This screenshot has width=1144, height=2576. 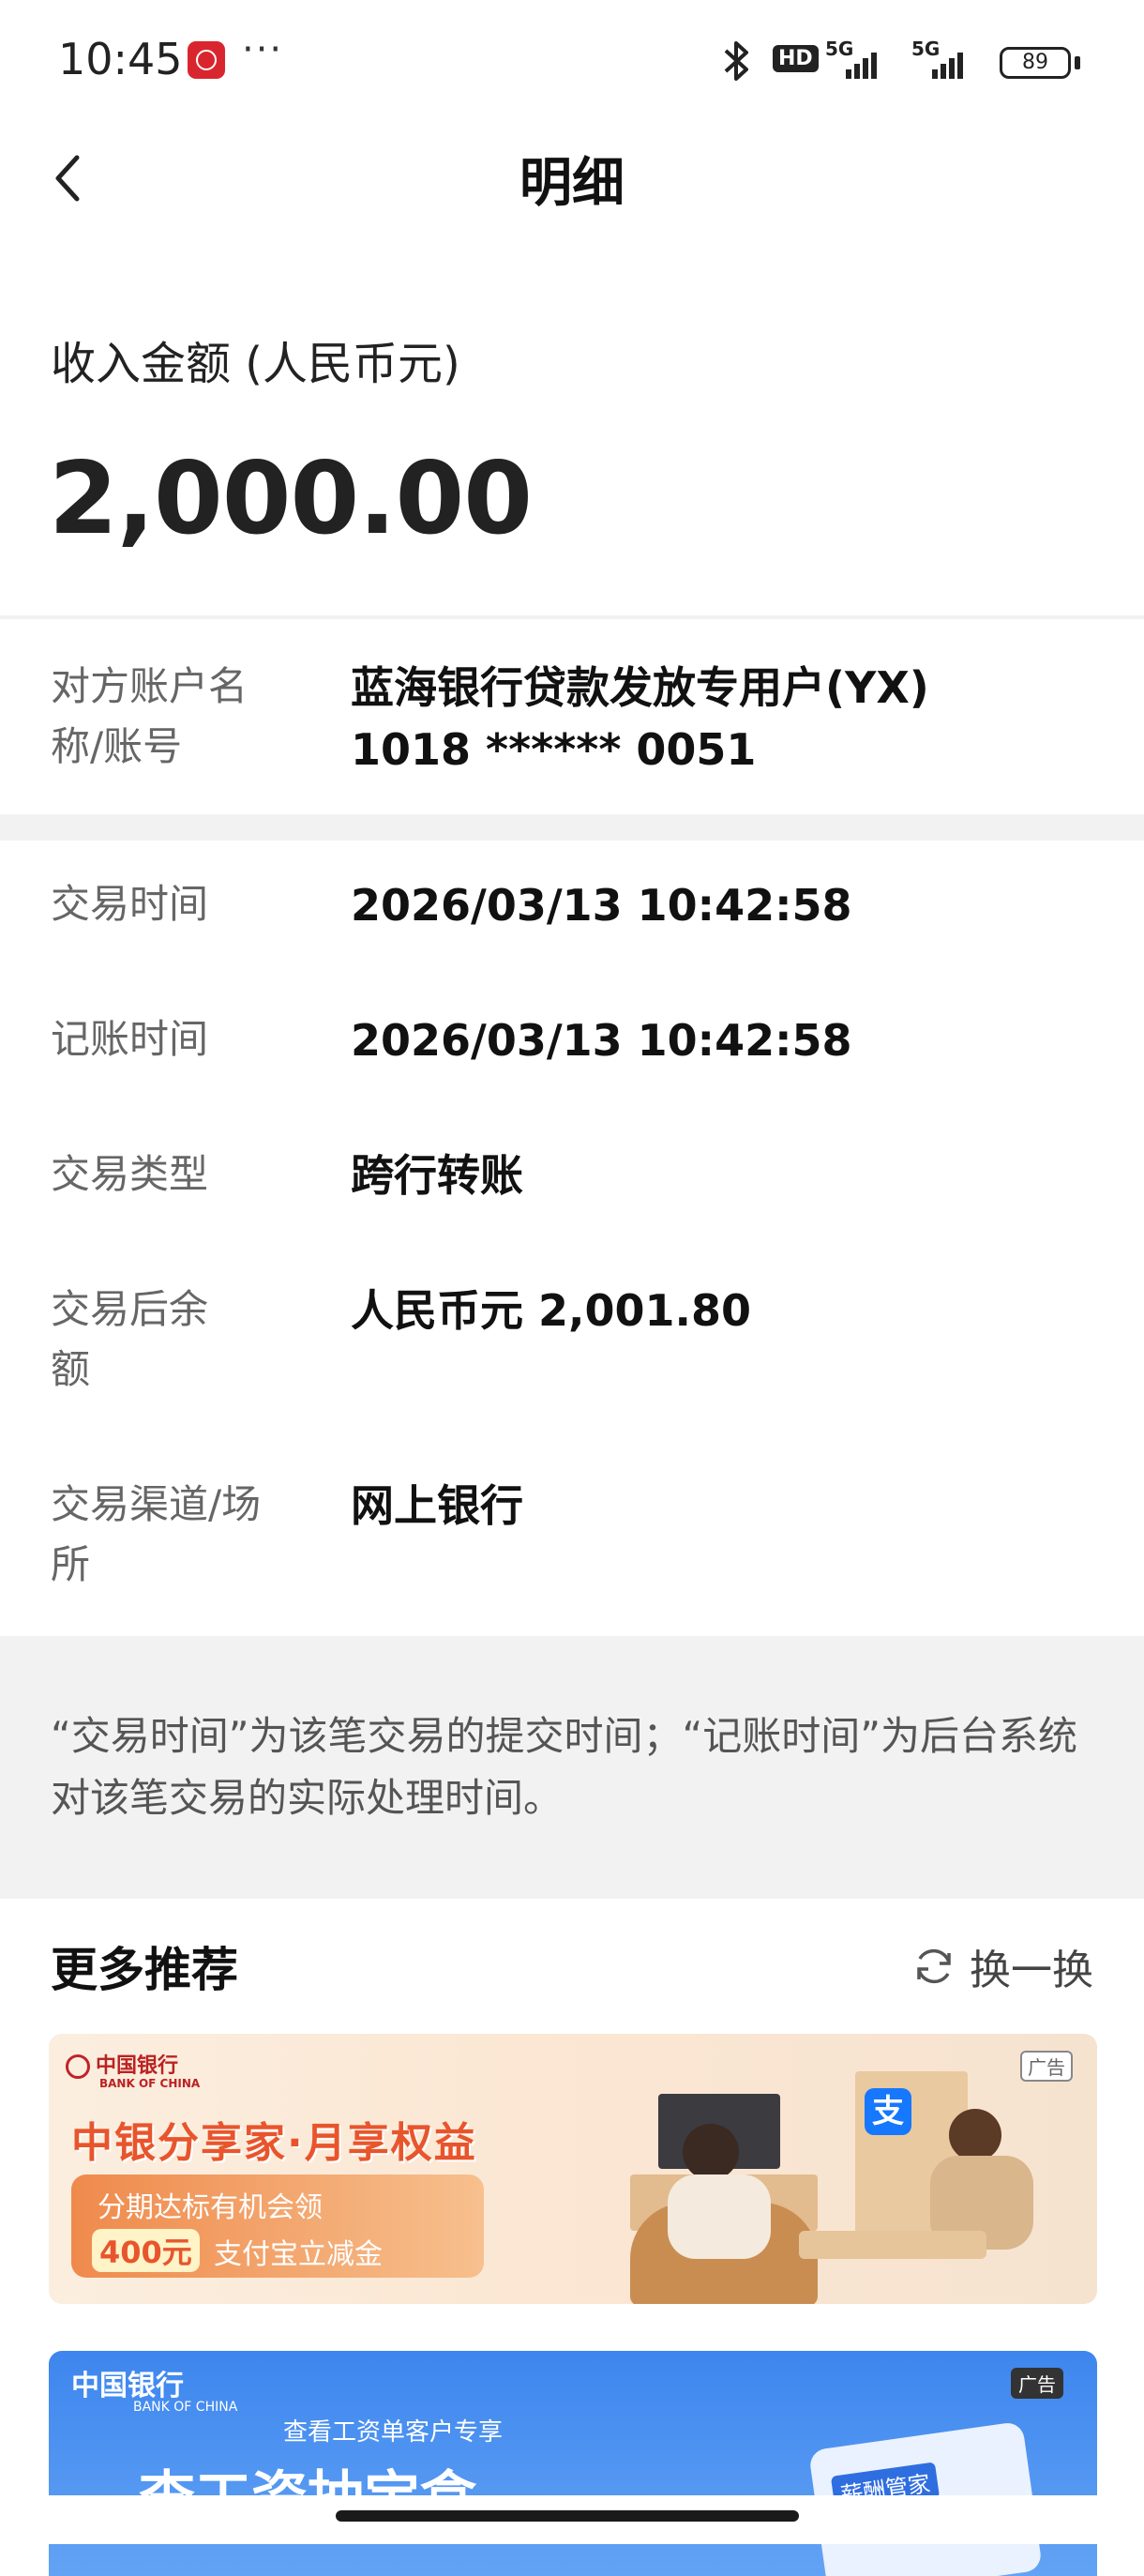 I want to click on detail-label-transaction-type: 交易类型, so click(x=130, y=1174).